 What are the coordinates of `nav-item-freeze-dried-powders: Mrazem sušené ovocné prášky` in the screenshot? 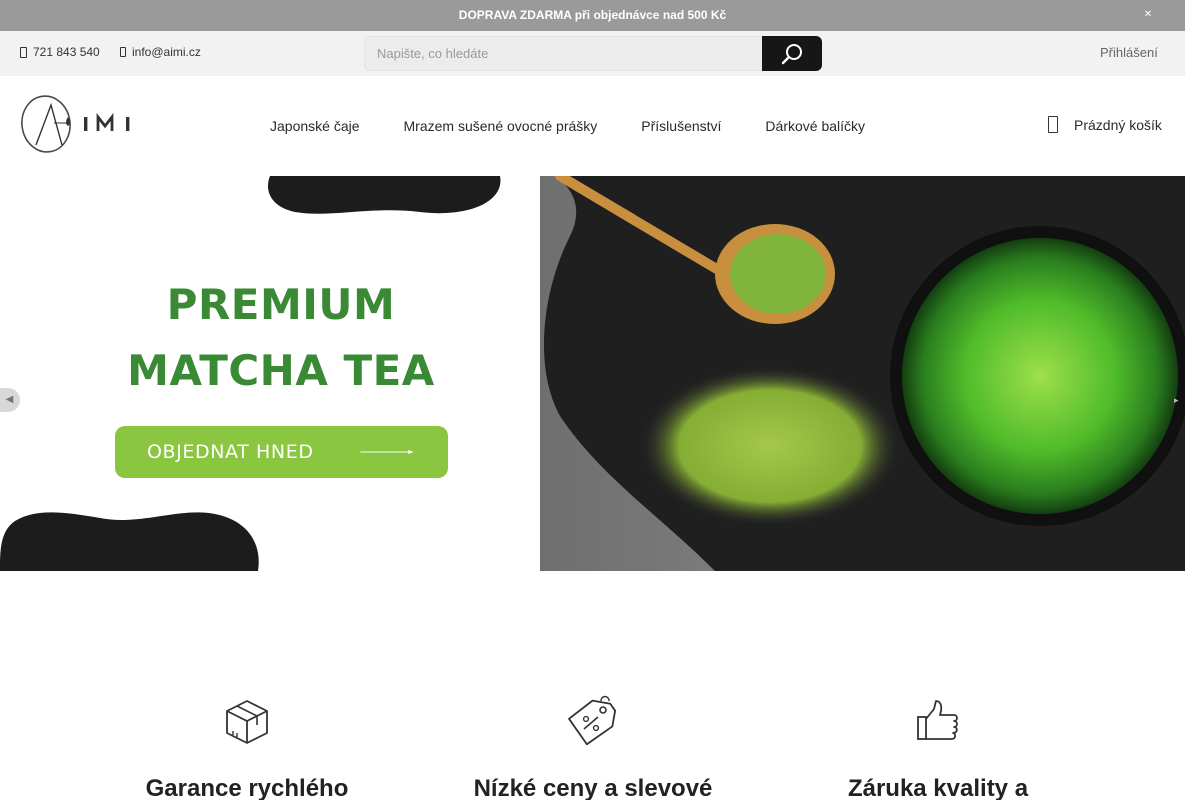 It's located at (501, 126).